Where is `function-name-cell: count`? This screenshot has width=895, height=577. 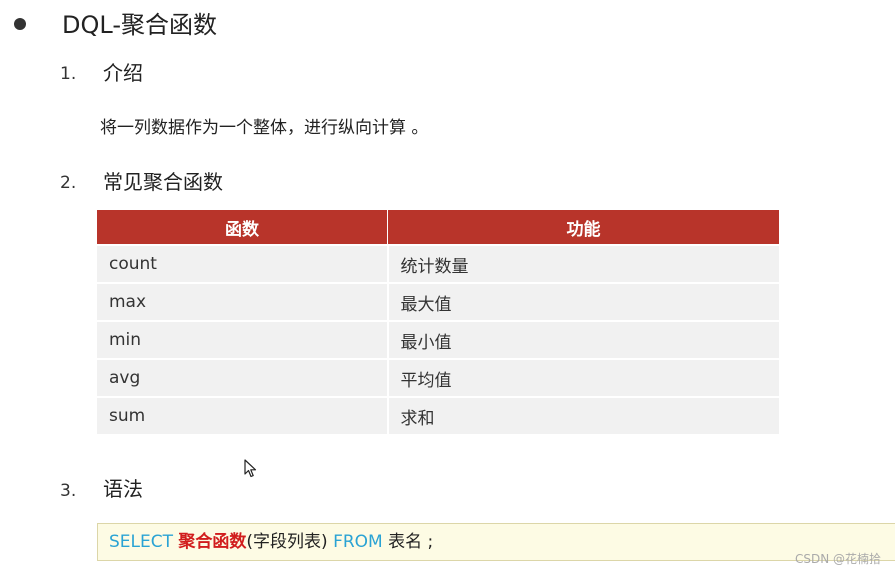
function-name-cell: count is located at coordinates (243, 263).